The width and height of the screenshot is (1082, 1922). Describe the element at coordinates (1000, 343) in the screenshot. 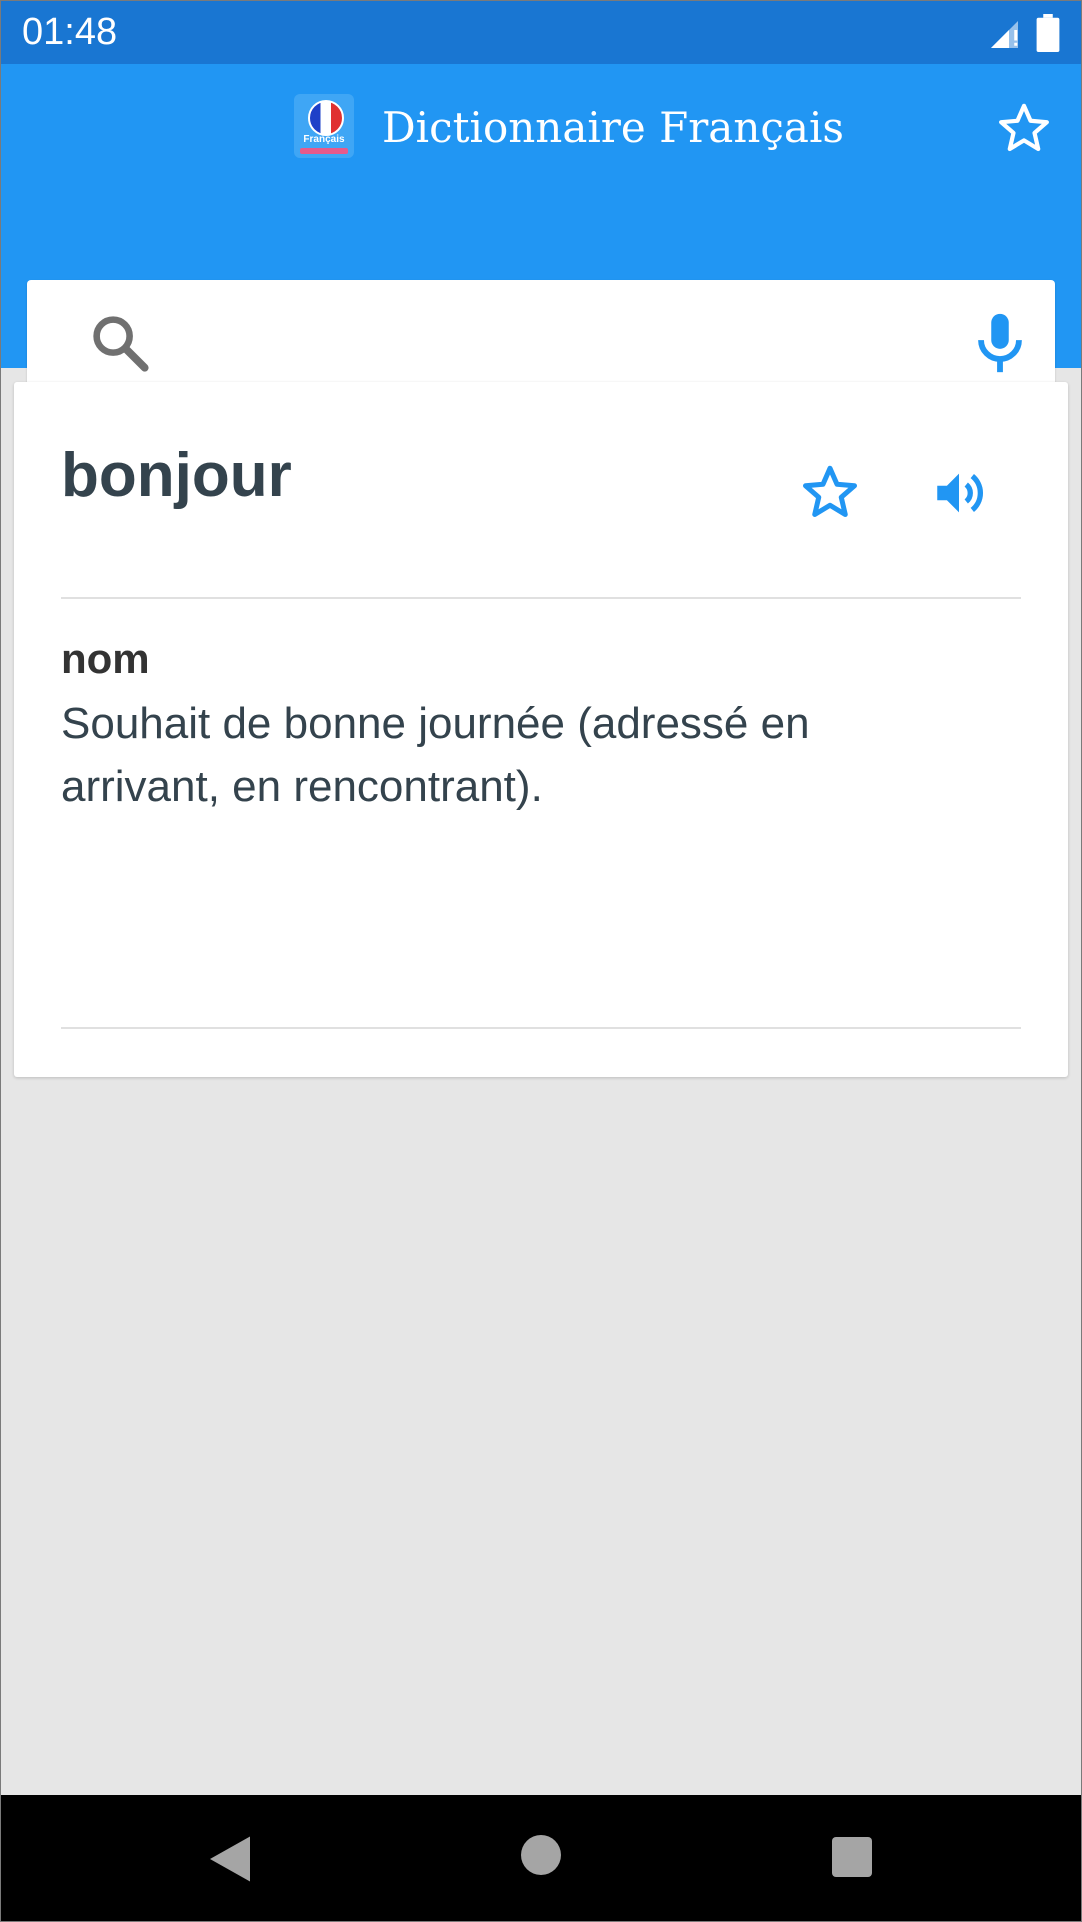

I see `microphone-icon` at that location.